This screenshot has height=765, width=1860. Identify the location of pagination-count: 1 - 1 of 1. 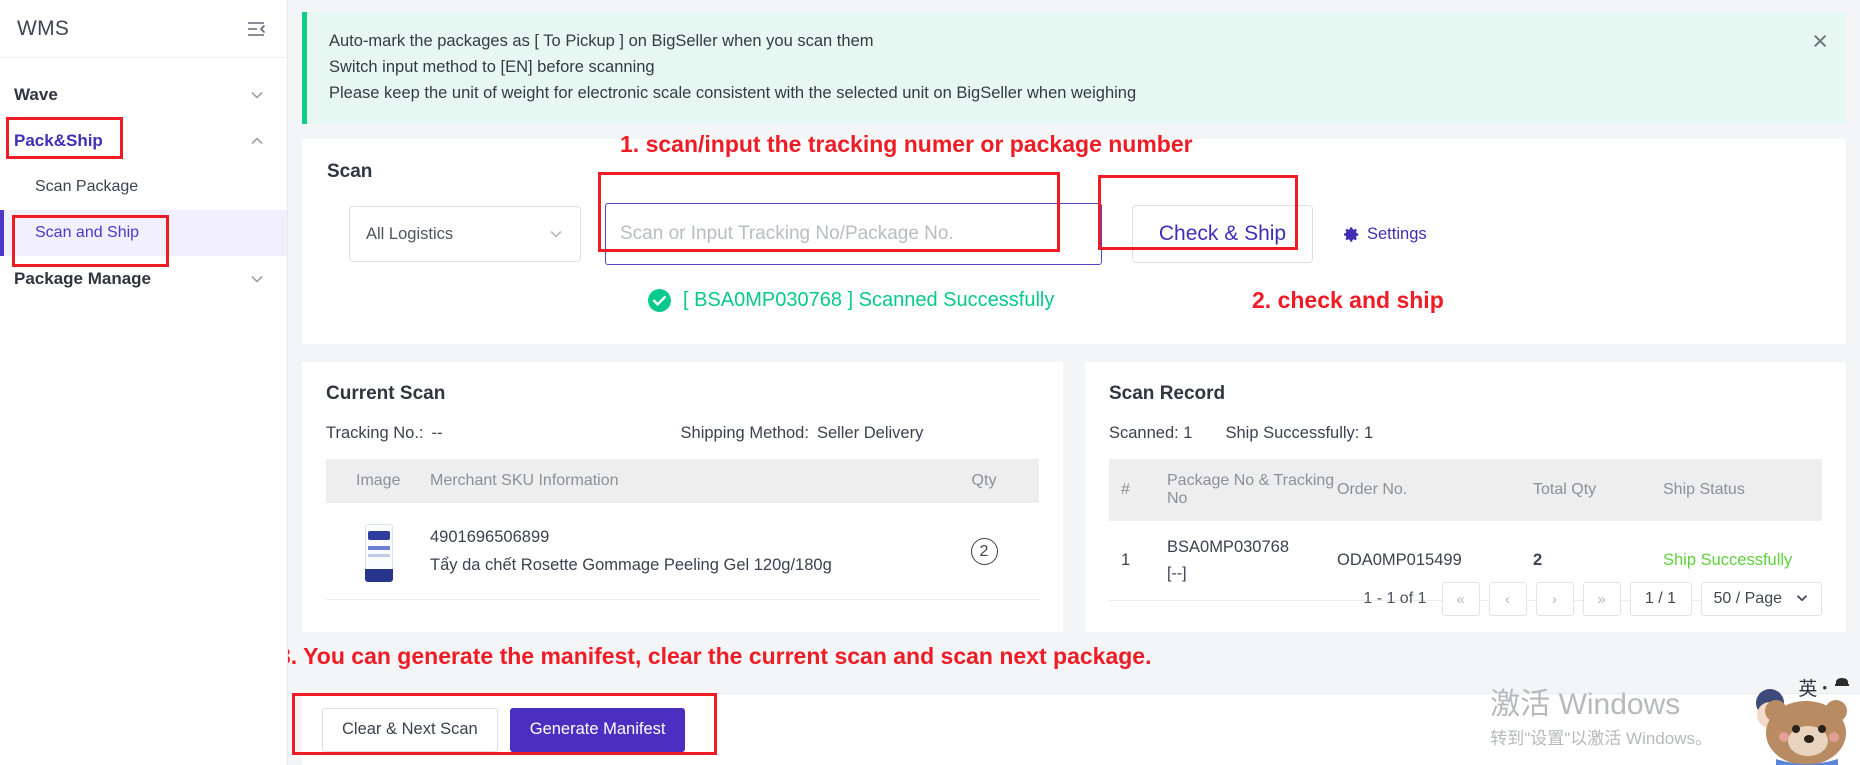
(1395, 598).